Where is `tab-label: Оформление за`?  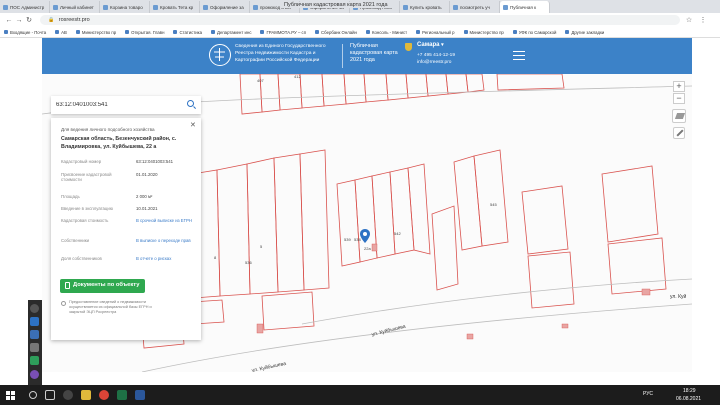 tab-label: Оформление за is located at coordinates (227, 7).